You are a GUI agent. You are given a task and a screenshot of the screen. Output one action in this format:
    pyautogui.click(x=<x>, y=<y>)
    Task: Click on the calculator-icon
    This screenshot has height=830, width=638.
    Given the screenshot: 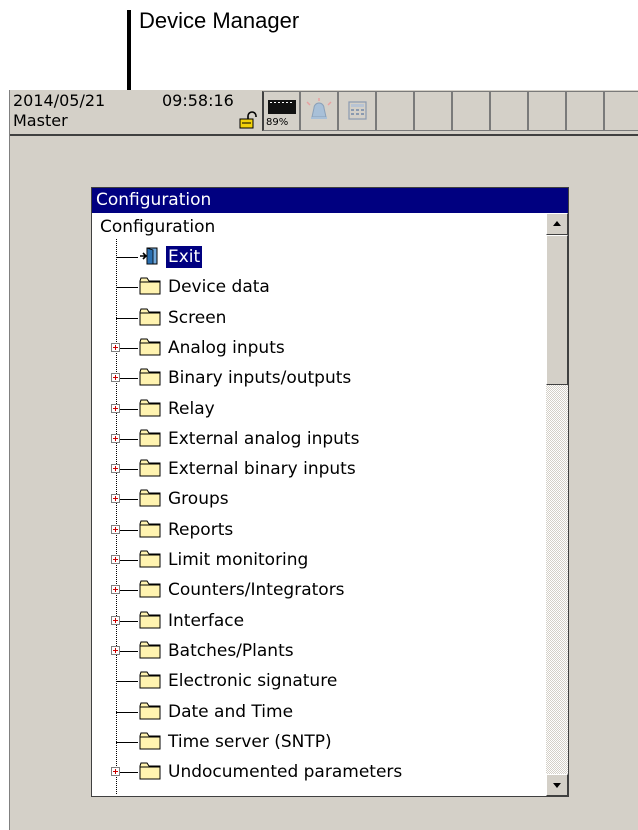 What is the action you would take?
    pyautogui.click(x=357, y=110)
    